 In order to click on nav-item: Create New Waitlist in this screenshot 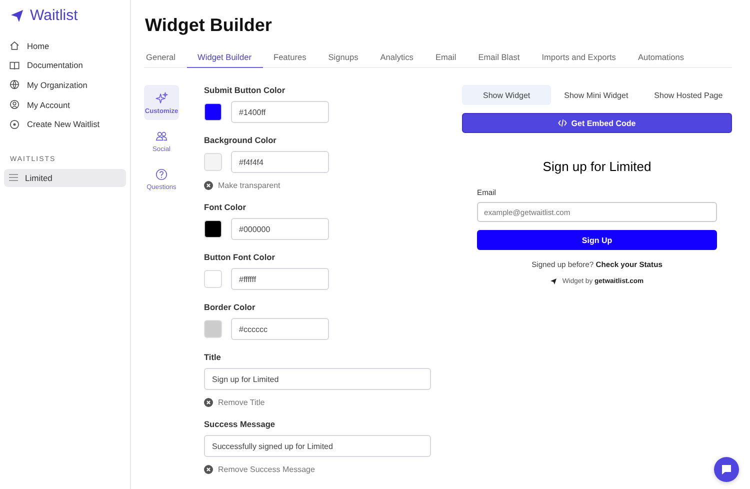, I will do `click(65, 124)`.